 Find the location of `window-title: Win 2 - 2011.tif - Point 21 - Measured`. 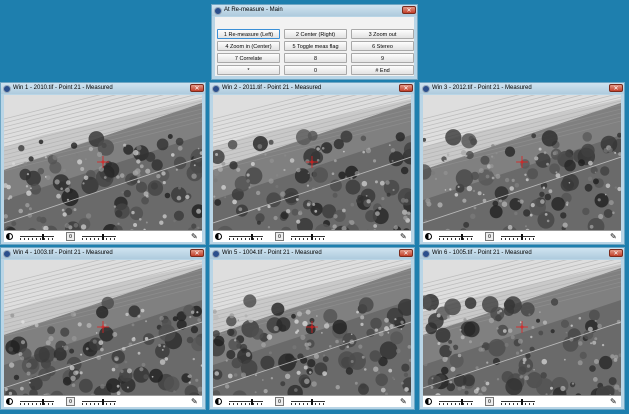

window-title: Win 2 - 2011.tif - Point 21 - Measured is located at coordinates (272, 88).